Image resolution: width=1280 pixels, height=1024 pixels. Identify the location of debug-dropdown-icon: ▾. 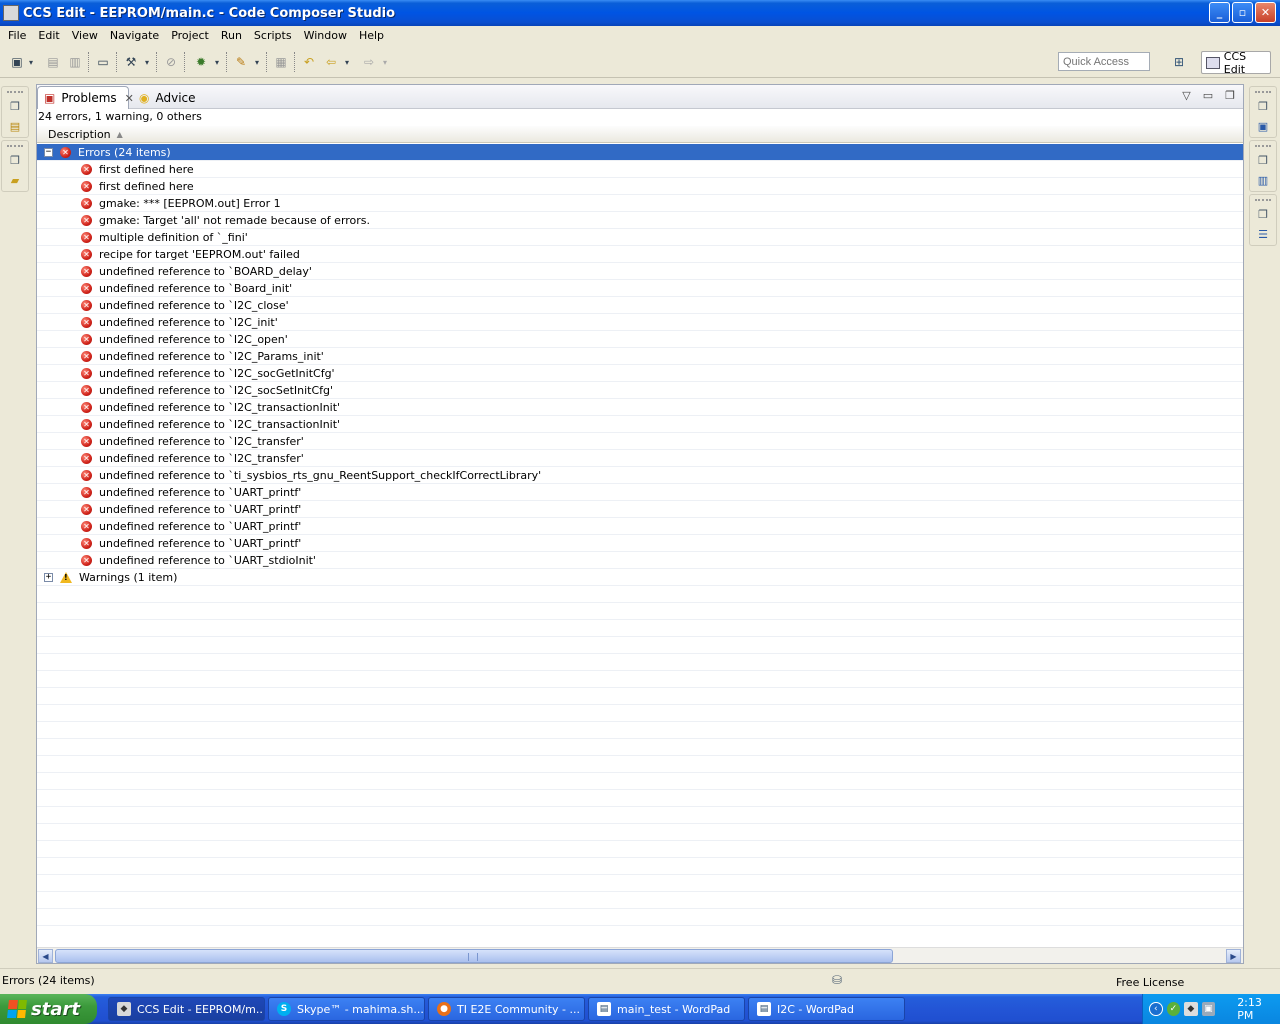
(217, 62).